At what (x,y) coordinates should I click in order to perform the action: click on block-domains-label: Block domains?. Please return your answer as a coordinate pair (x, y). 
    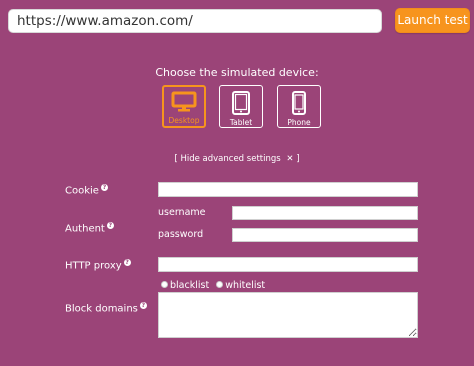
    Looking at the image, I should click on (106, 308).